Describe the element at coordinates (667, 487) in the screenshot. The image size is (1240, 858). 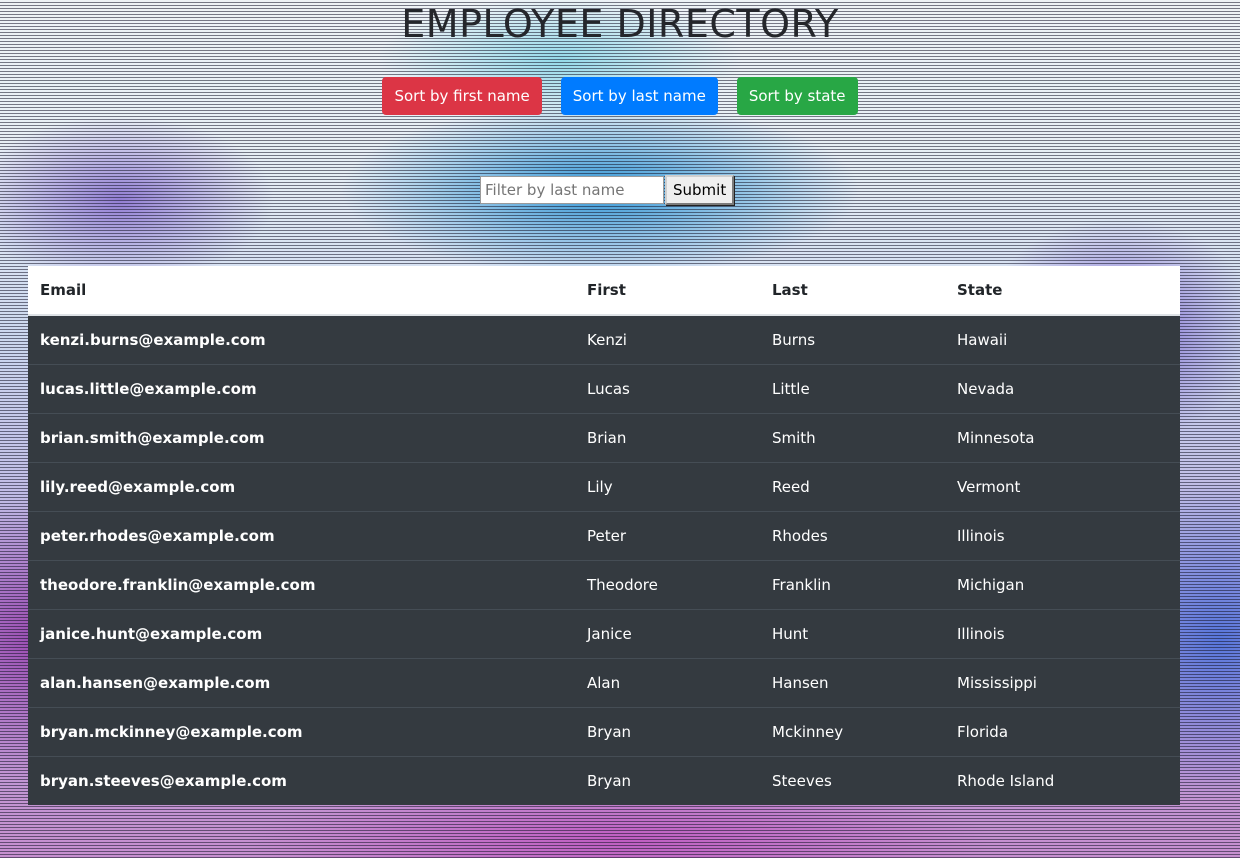
I see `cell-first: Lily` at that location.